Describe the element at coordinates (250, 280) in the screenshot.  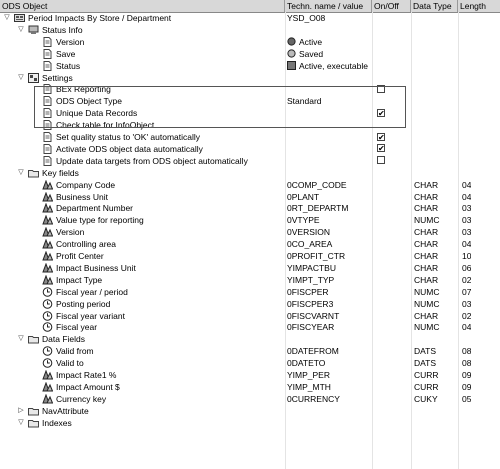
I see `tree-row: Impact Type YIMPT_TYP CHAR 02` at that location.